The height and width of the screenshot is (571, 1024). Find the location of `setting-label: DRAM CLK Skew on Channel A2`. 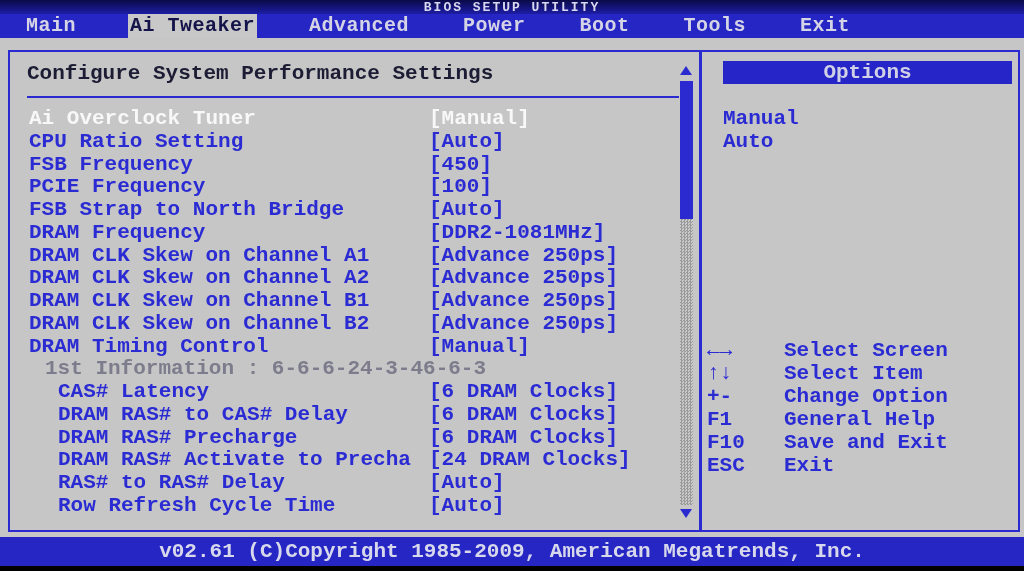

setting-label: DRAM CLK Skew on Channel A2 is located at coordinates (199, 278).